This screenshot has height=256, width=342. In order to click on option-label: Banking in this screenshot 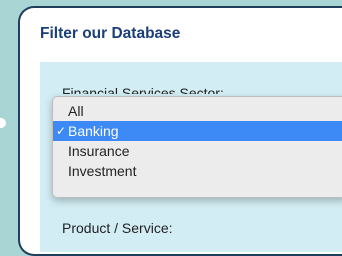, I will do `click(93, 131)`.